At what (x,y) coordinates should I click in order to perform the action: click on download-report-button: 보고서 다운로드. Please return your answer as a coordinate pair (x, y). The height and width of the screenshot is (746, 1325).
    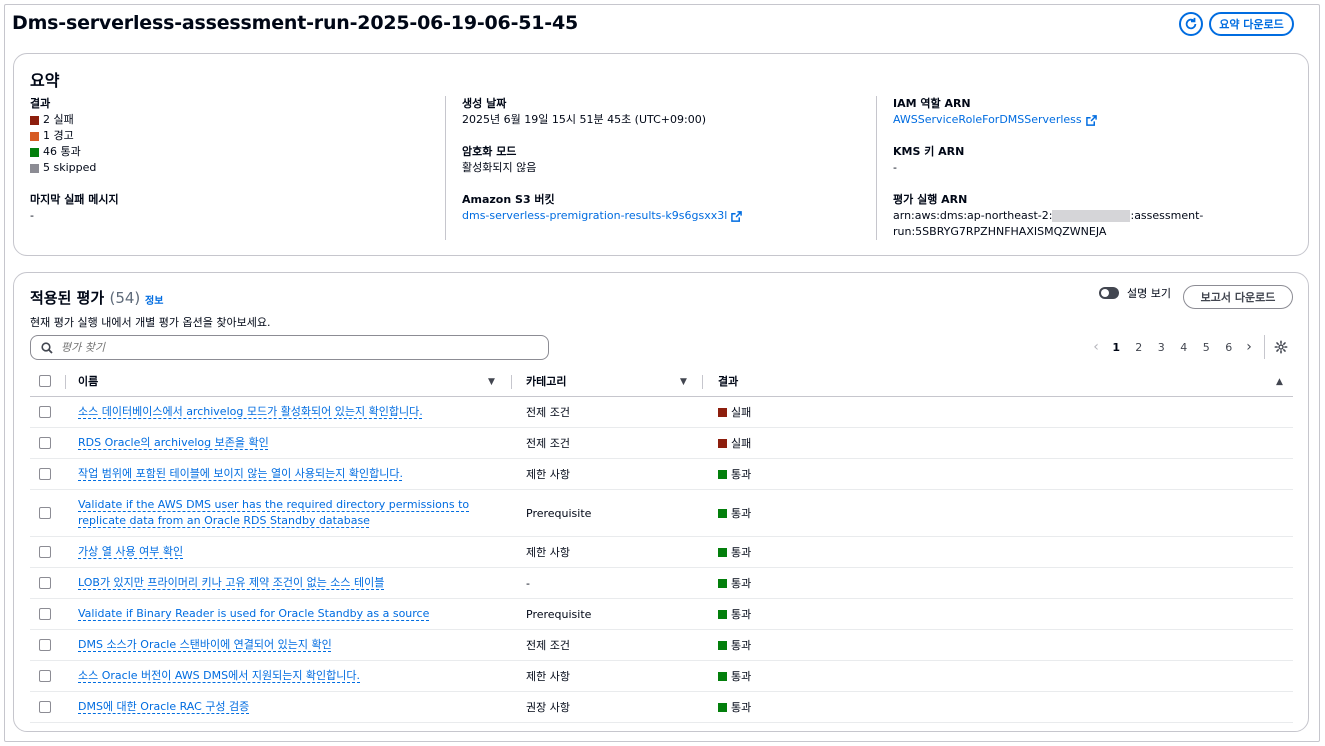
    Looking at the image, I should click on (1238, 297).